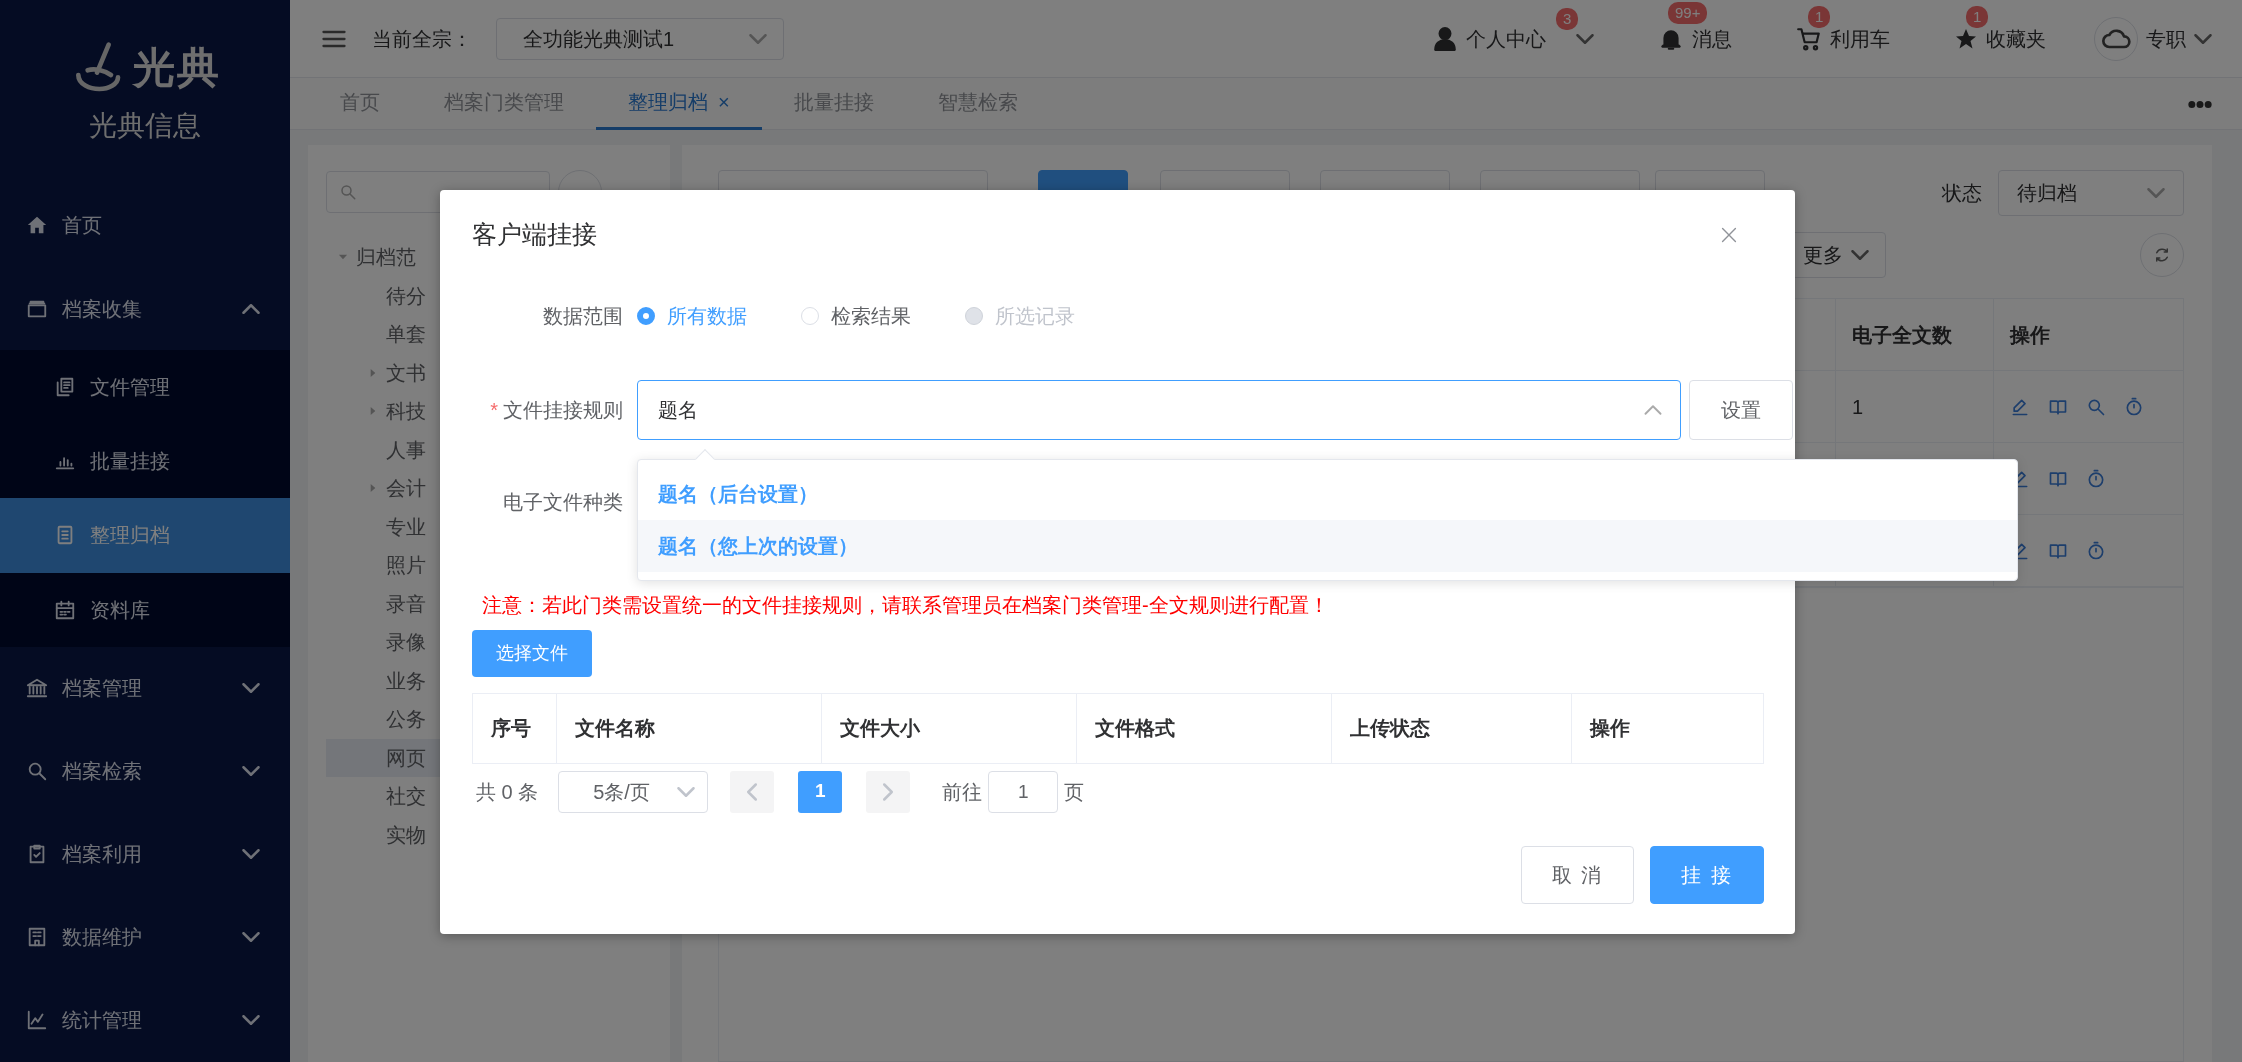  I want to click on column-header: 上传状态, so click(1451, 728).